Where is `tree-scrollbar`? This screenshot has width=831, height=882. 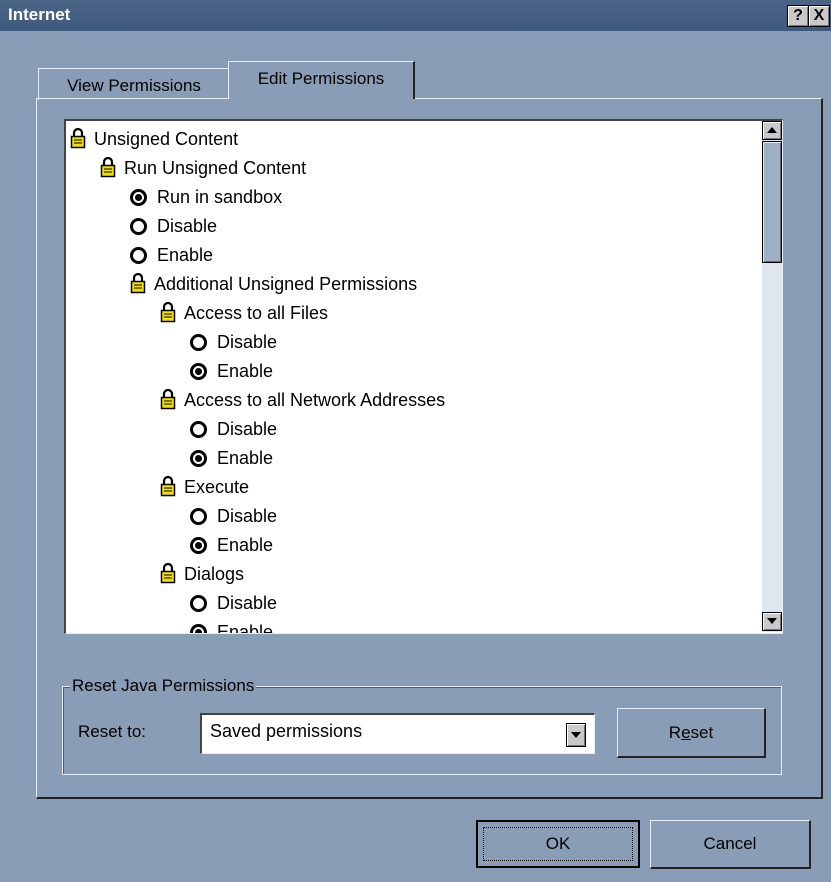
tree-scrollbar is located at coordinates (772, 376).